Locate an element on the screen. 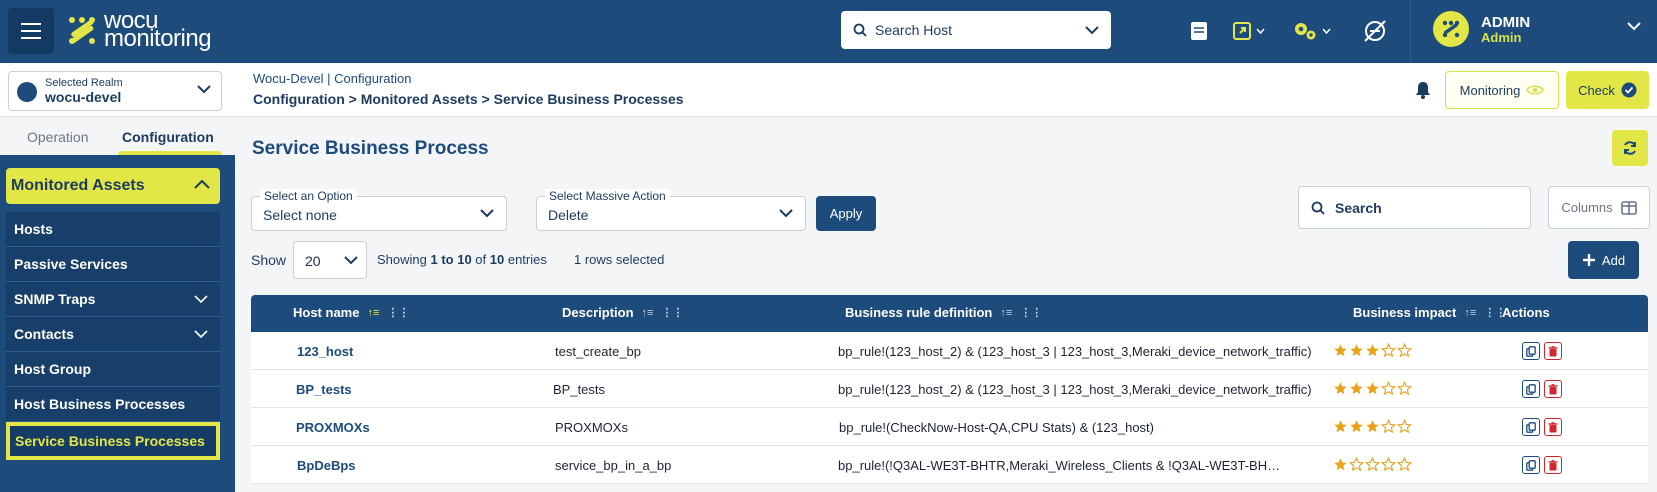 The image size is (1657, 492). tab-configuration: Configuration is located at coordinates (168, 137).